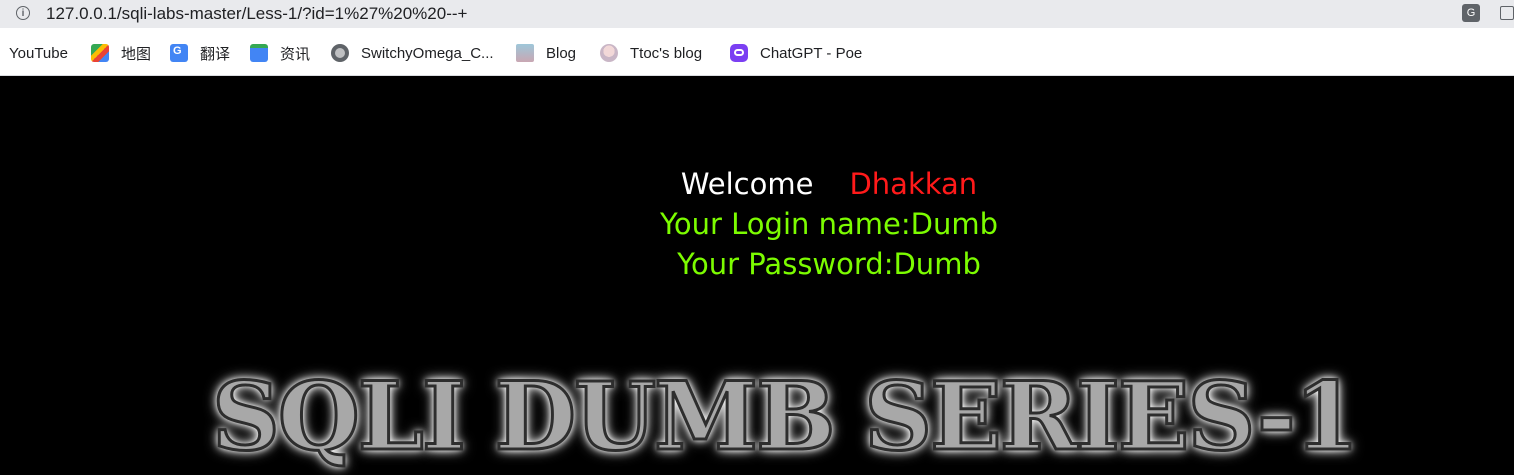 Image resolution: width=1514 pixels, height=475 pixels. I want to click on bookmark-label: ChatGPT - Poe, so click(811, 53).